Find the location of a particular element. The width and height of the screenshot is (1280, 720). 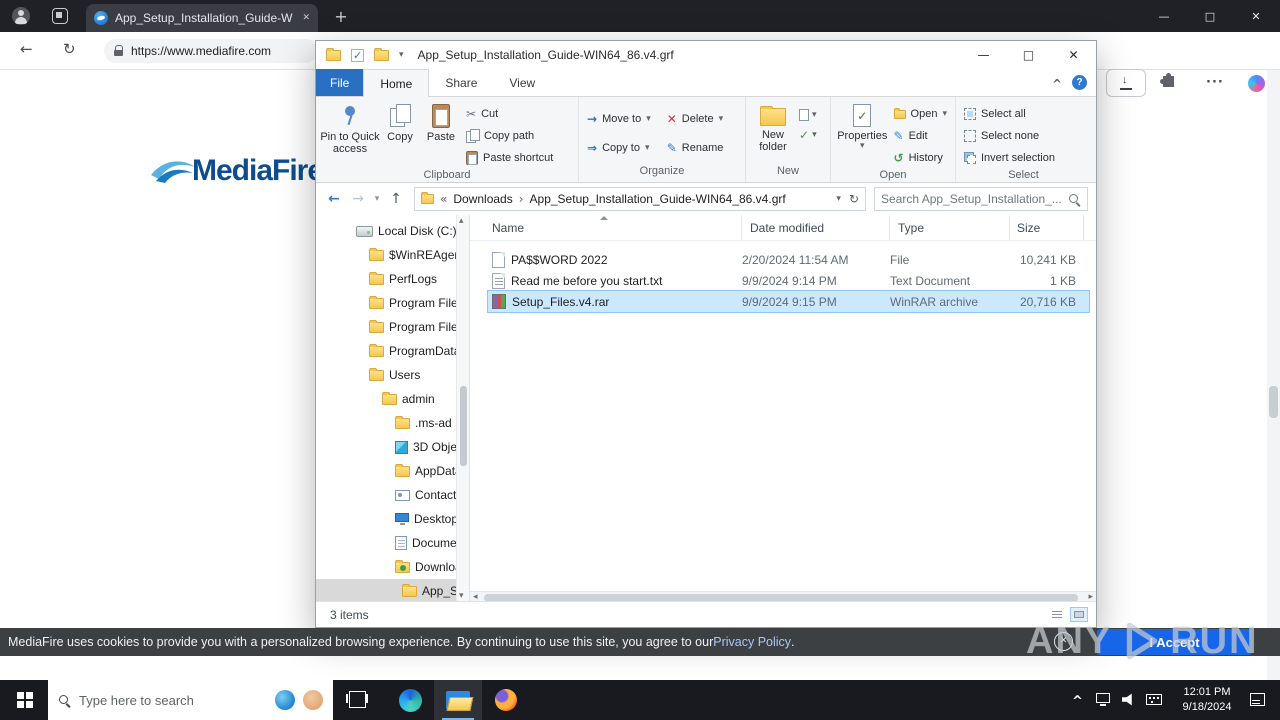

tree-item-winreagent: $WinREAgent is located at coordinates (386, 255).